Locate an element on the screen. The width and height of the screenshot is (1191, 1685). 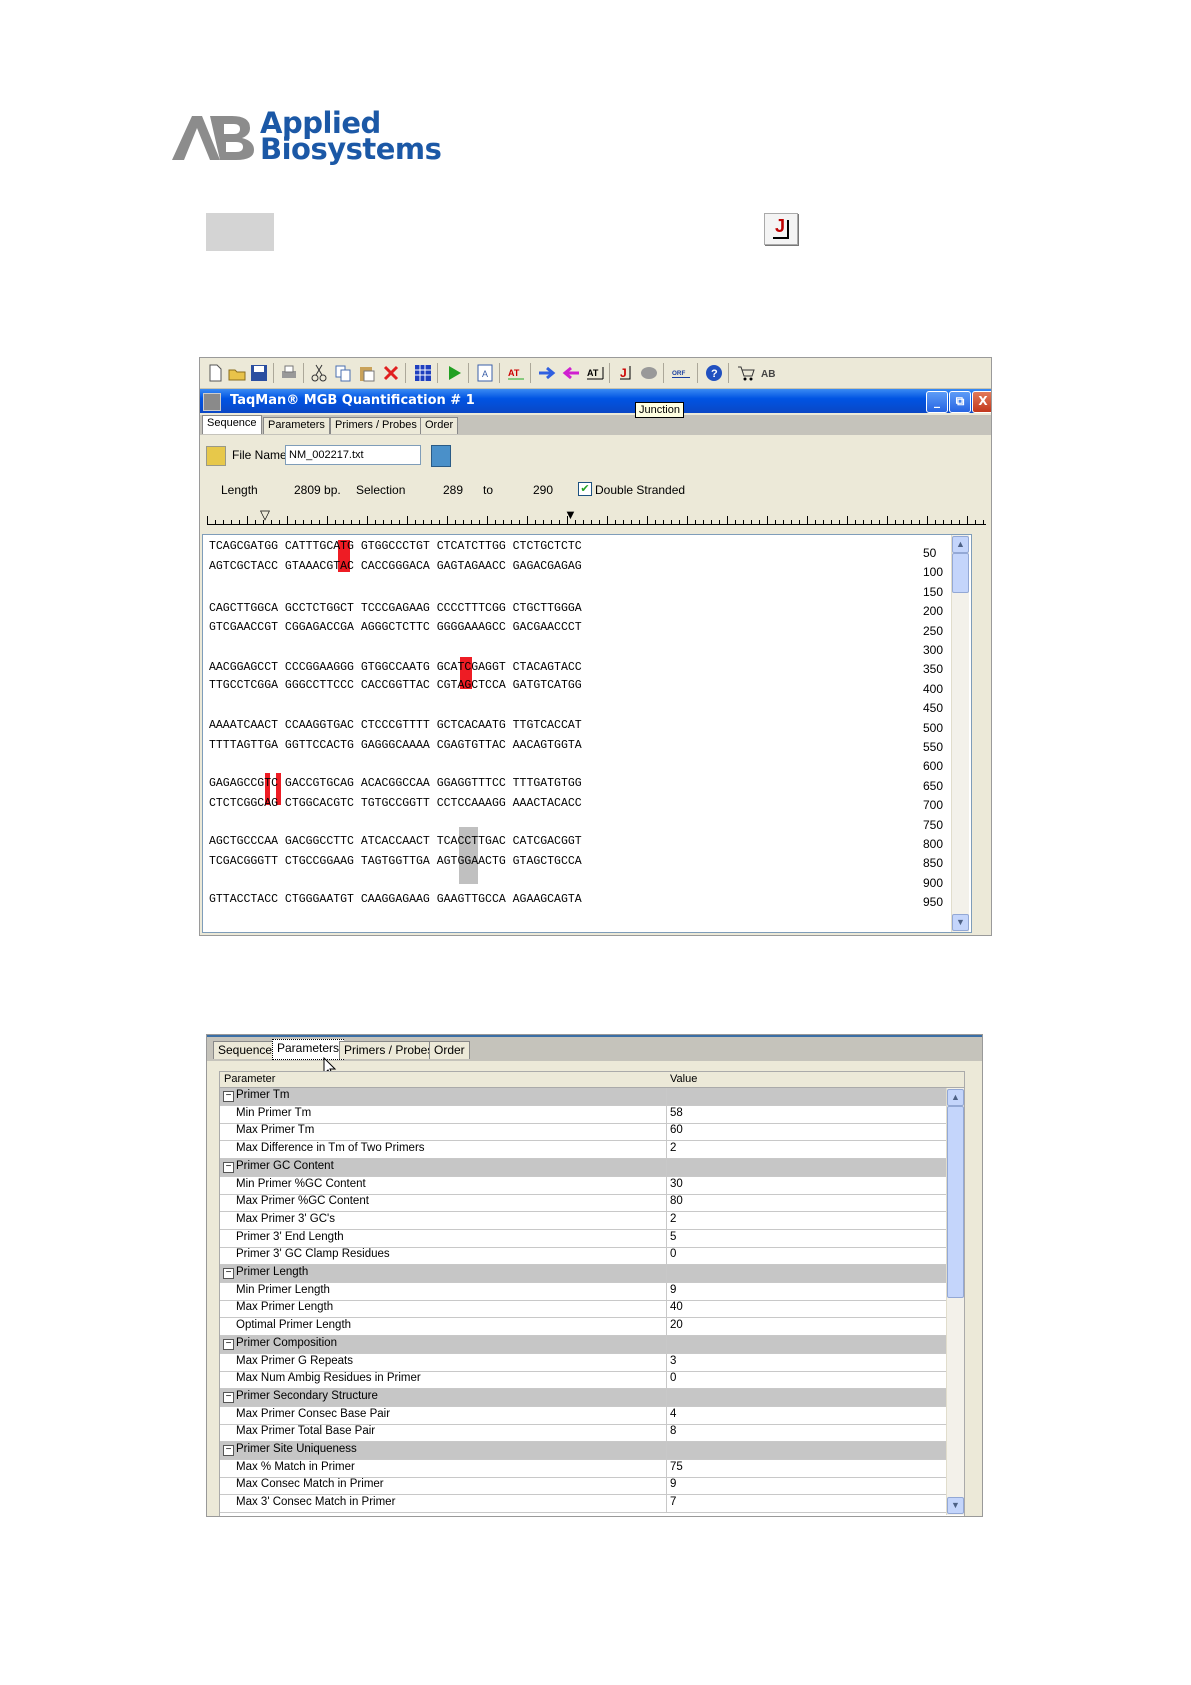
sequence-scrollbar: ▲ ▼ is located at coordinates (960, 733).